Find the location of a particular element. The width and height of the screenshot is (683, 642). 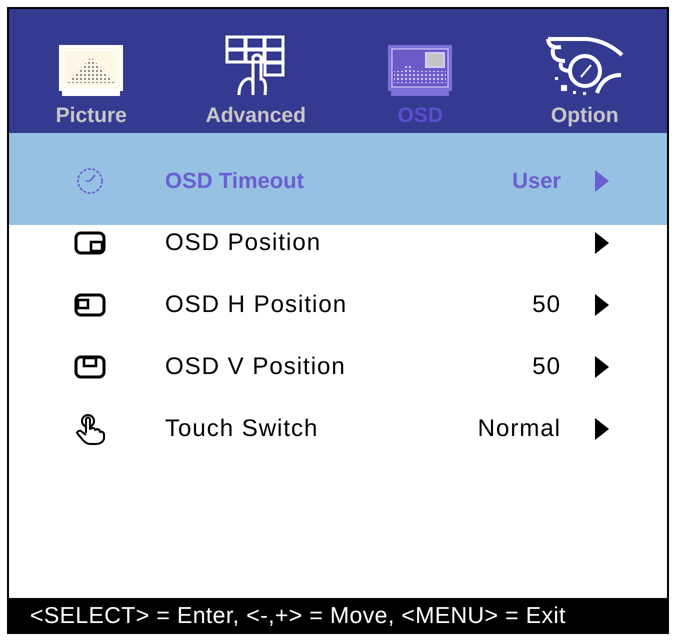

menu-label: OSD Timeout is located at coordinates (235, 181).